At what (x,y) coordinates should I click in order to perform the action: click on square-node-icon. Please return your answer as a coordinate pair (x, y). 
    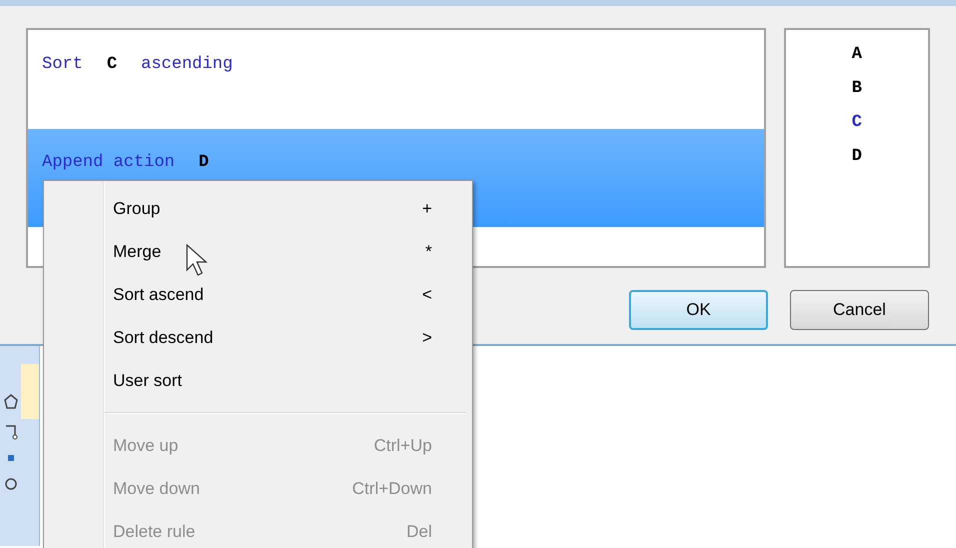
    Looking at the image, I should click on (11, 432).